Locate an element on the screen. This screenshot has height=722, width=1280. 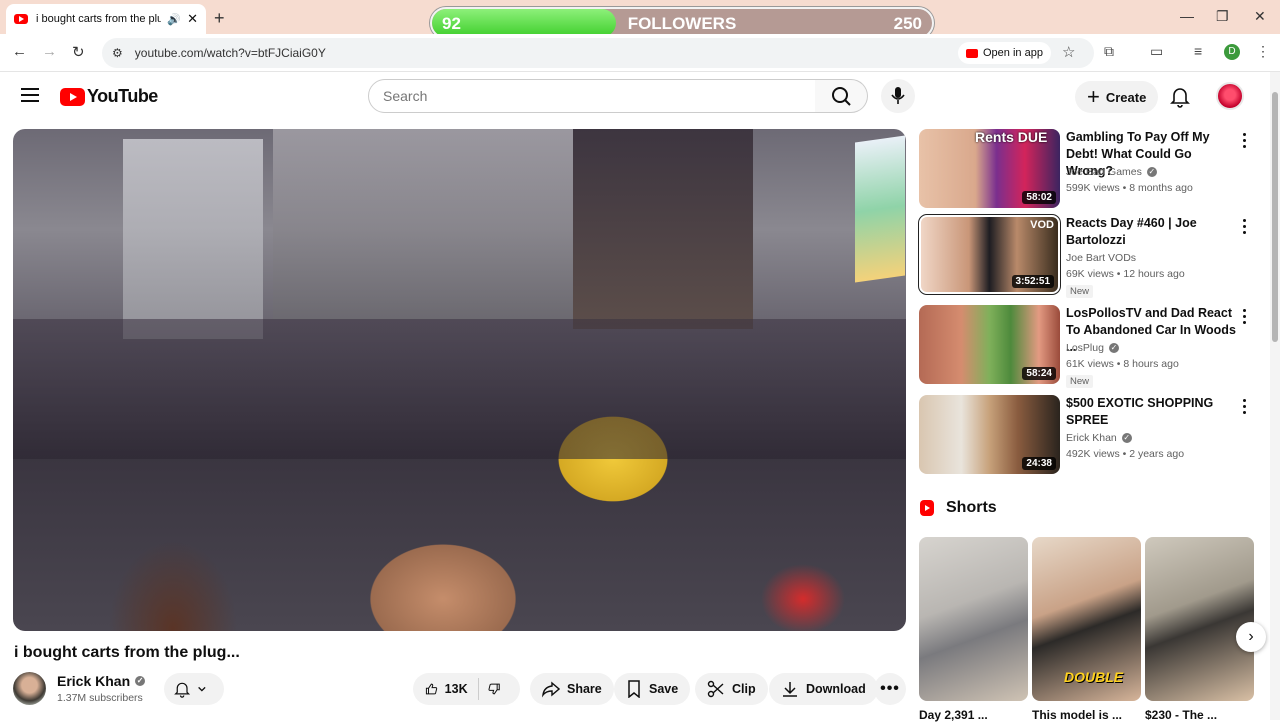
cast-icon: ▭ is located at coordinates (1156, 51).